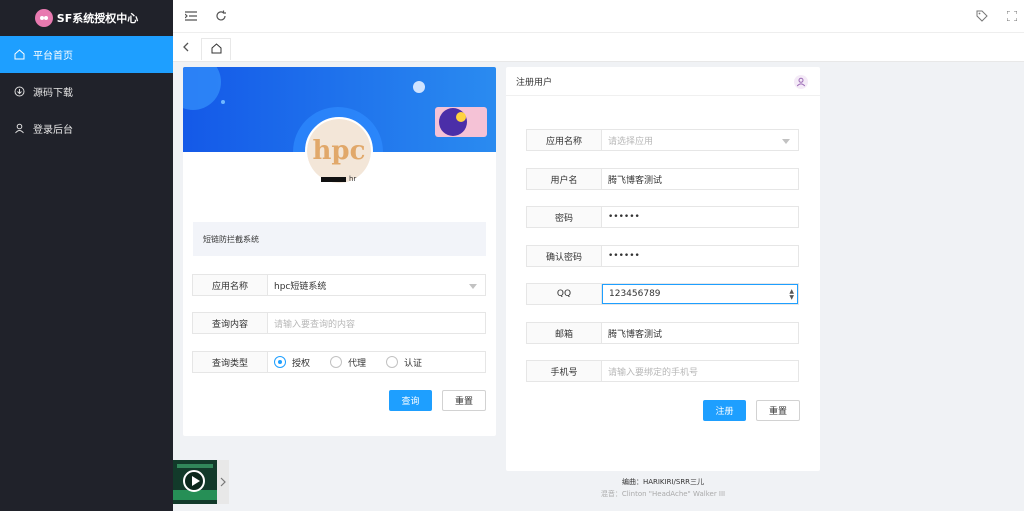 Image resolution: width=1024 pixels, height=511 pixels. I want to click on music-cover, so click(195, 482).